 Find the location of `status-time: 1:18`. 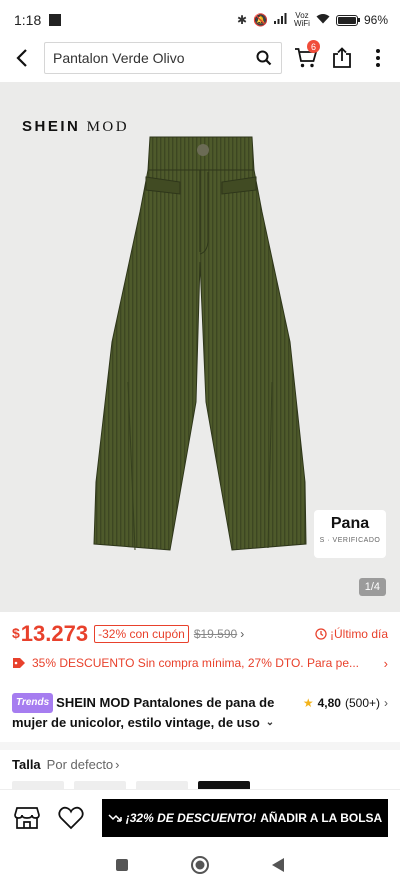

status-time: 1:18 is located at coordinates (28, 20).